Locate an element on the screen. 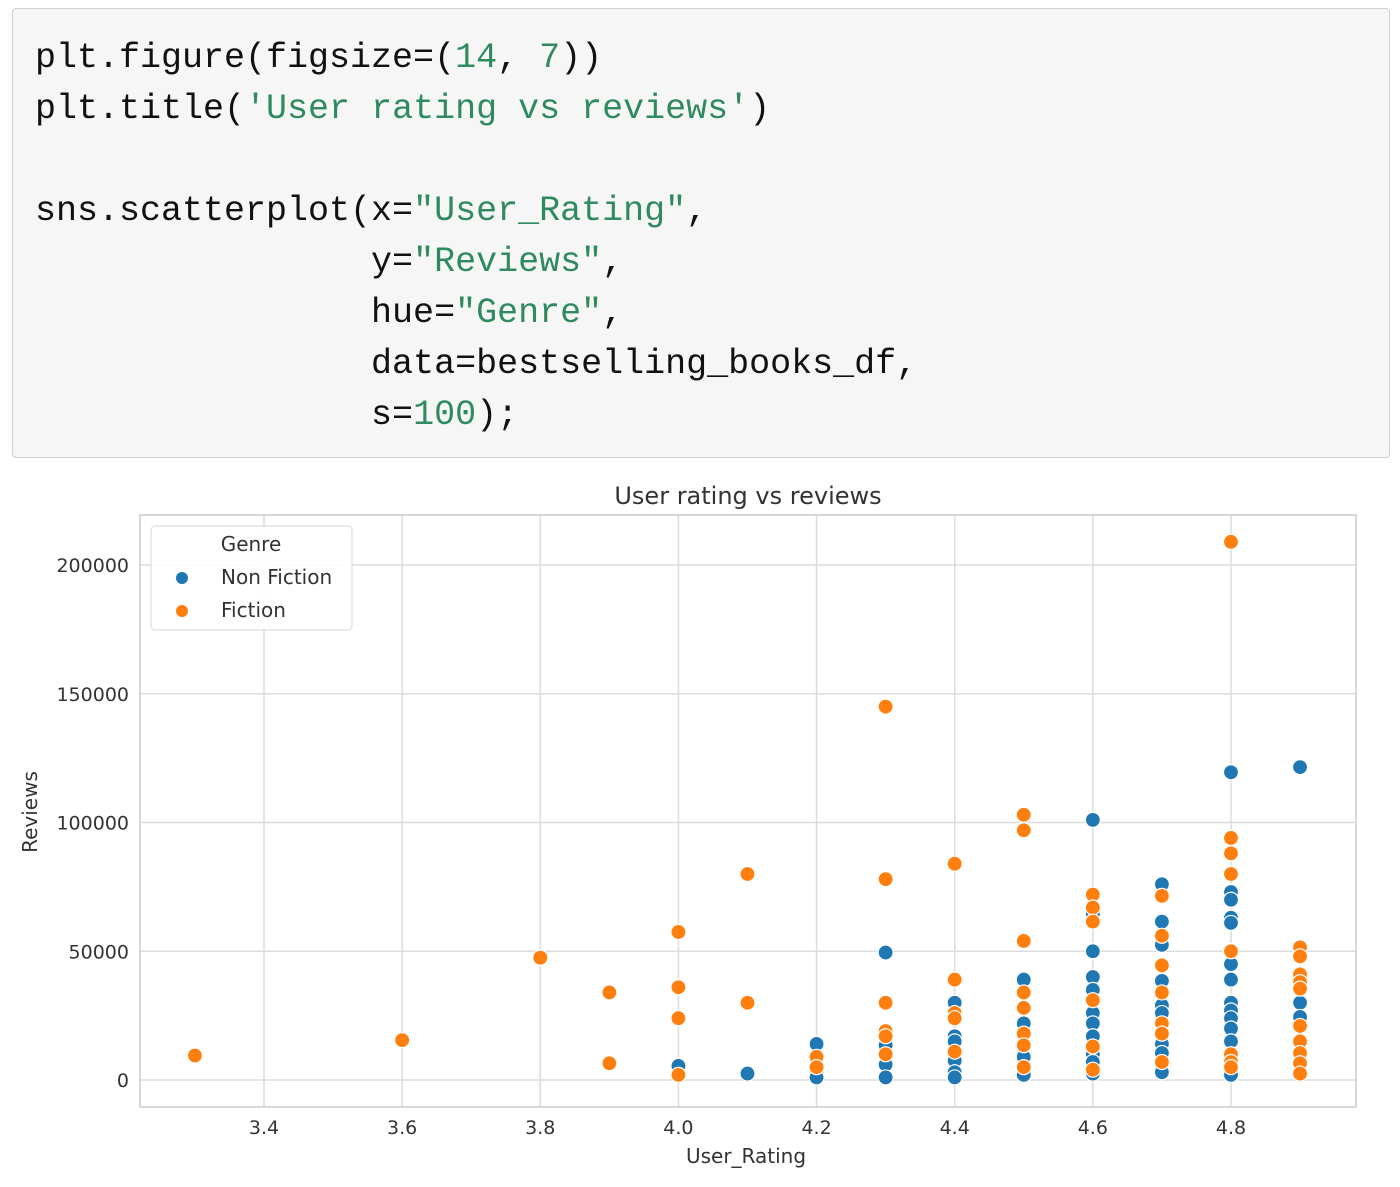 The width and height of the screenshot is (1400, 1187). x-tick-label: 4.0 is located at coordinates (678, 1128).